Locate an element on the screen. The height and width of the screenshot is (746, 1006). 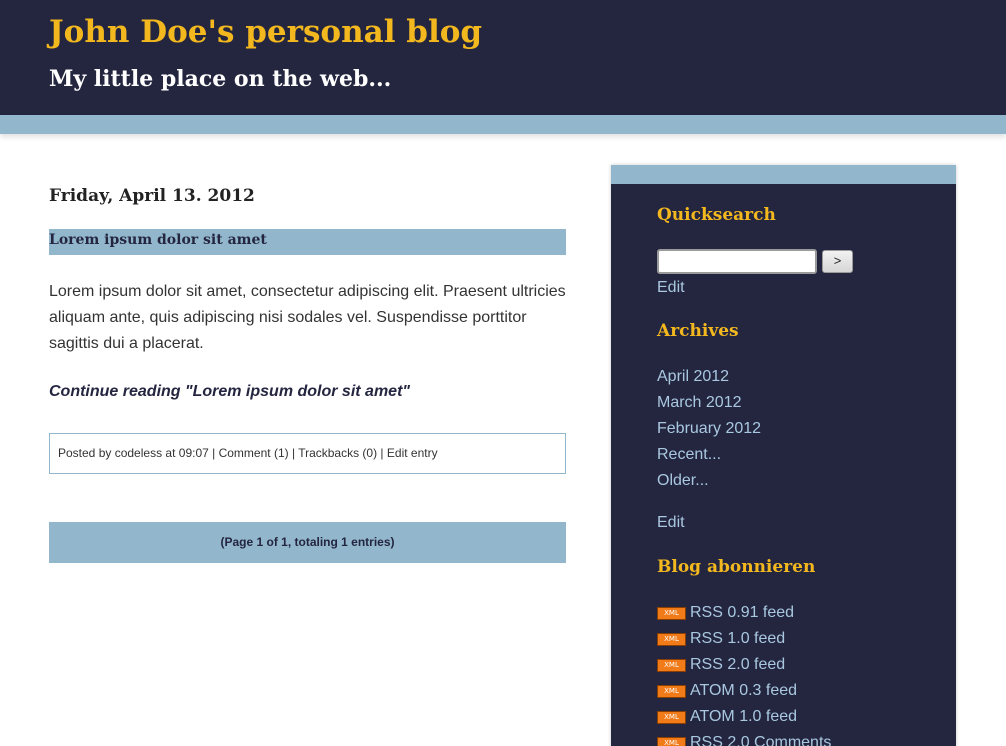
feed-item: XML RSS 0.91 feed is located at coordinates (725, 613).